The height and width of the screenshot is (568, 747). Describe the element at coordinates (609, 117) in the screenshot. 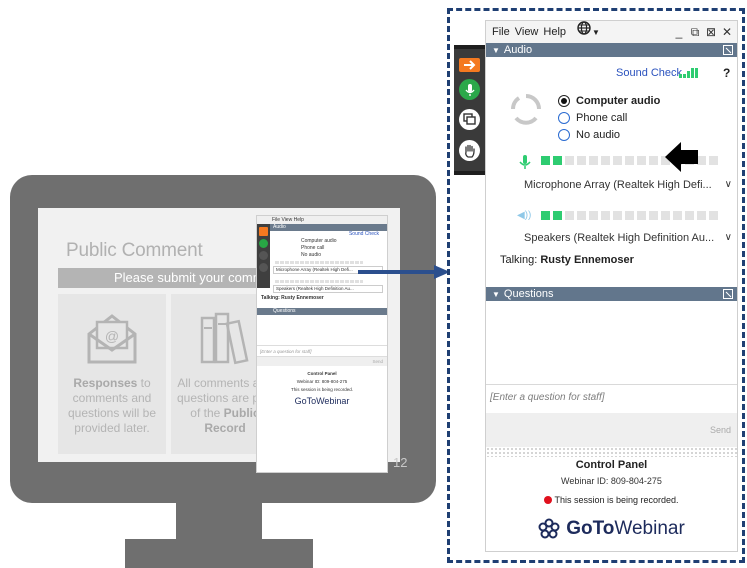

I see `option-phone-call: Phone call` at that location.